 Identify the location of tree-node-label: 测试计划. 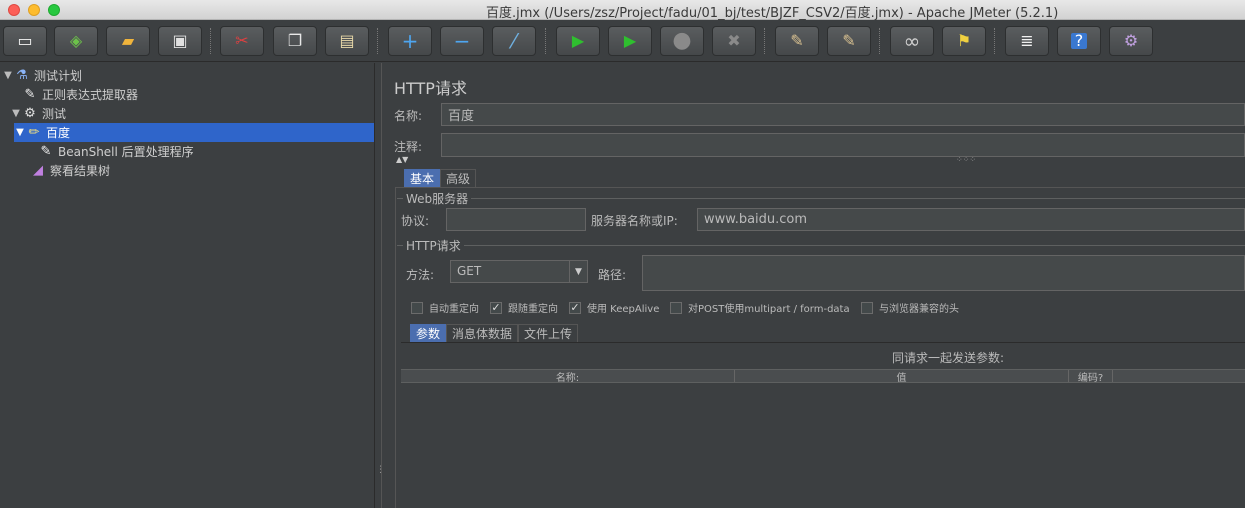
(58, 76).